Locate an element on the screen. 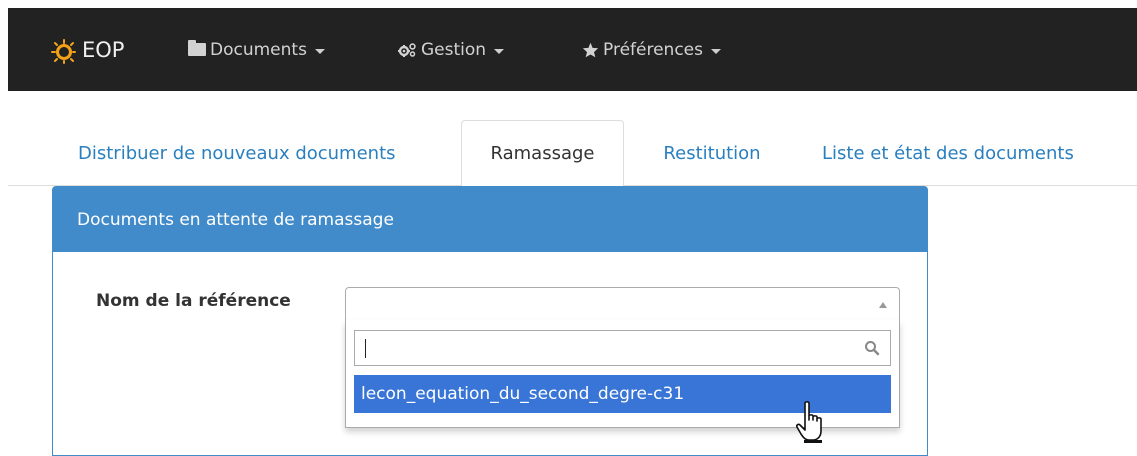 This screenshot has width=1137, height=456. menu-documents: Documents is located at coordinates (256, 49).